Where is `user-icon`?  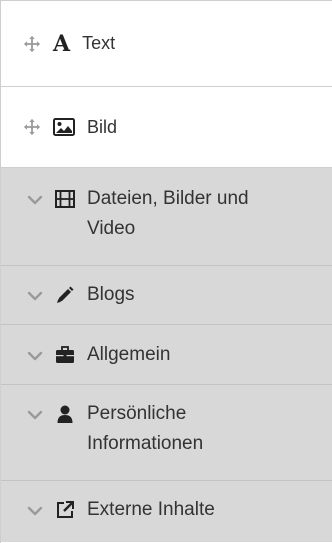
user-icon is located at coordinates (65, 414).